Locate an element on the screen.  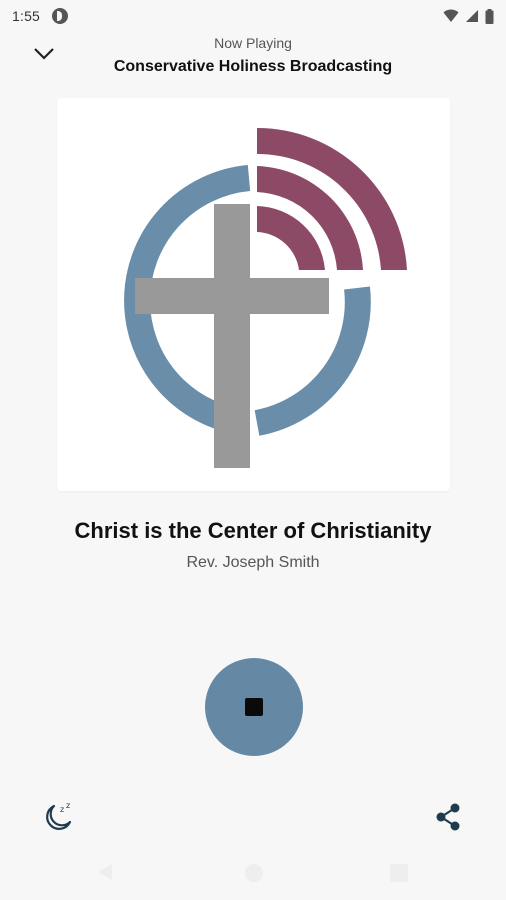
track-artist: Rev. Joseph Smith is located at coordinates (253, 562).